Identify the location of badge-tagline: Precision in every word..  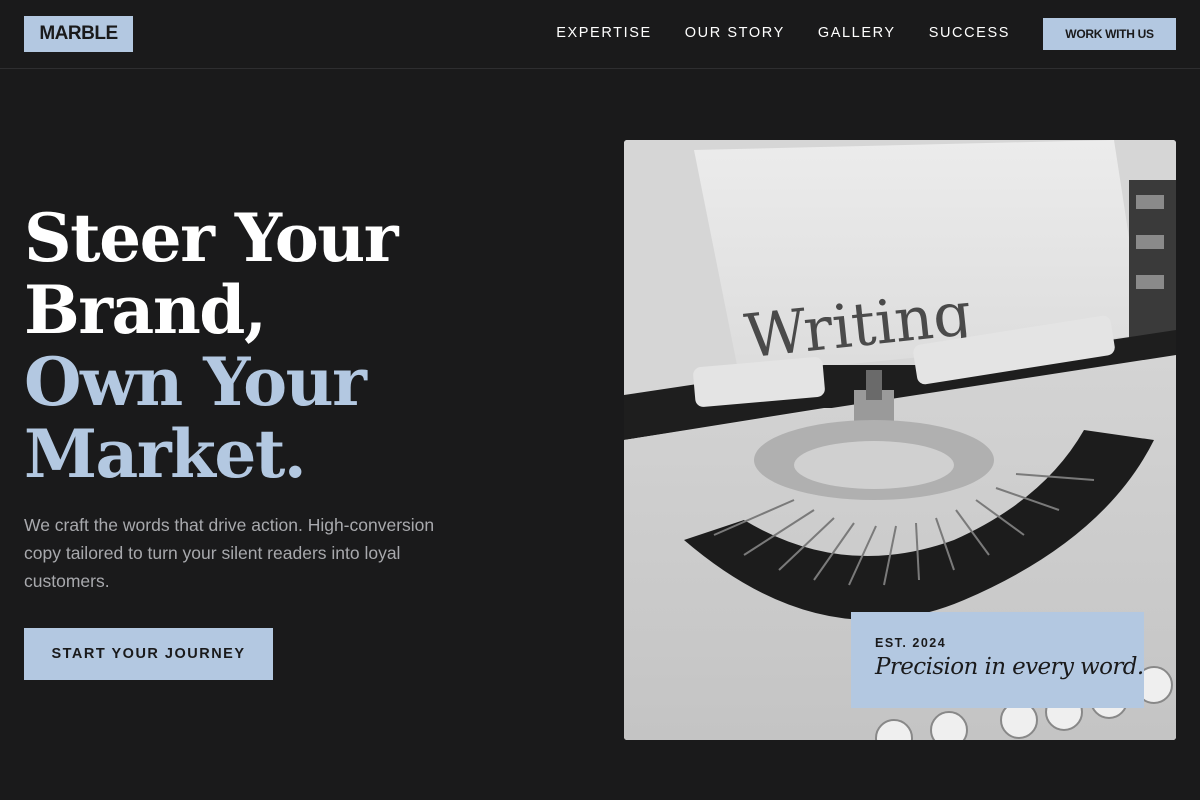
(1009, 667).